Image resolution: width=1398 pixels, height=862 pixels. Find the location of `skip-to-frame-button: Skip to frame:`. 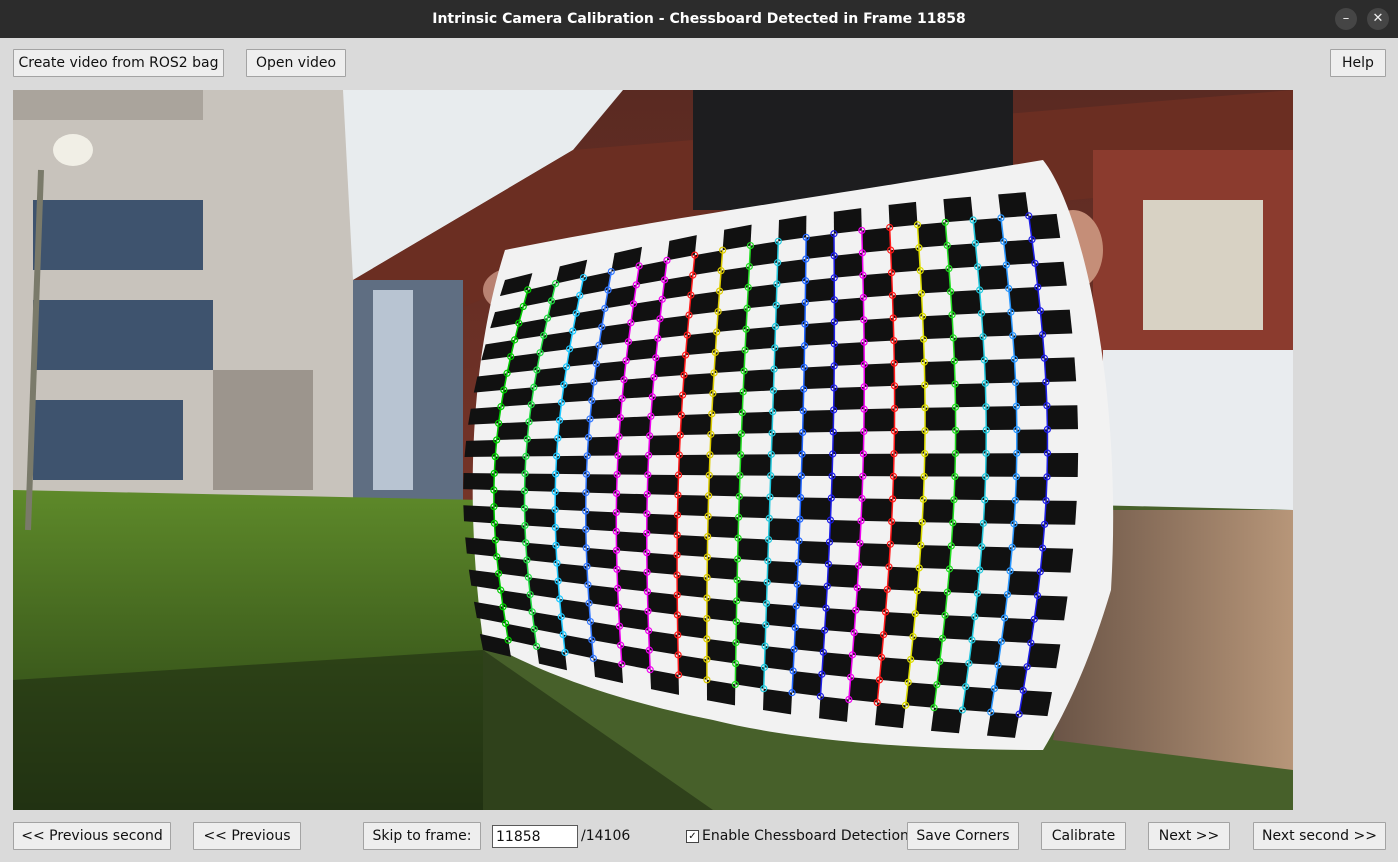

skip-to-frame-button: Skip to frame: is located at coordinates (422, 836).